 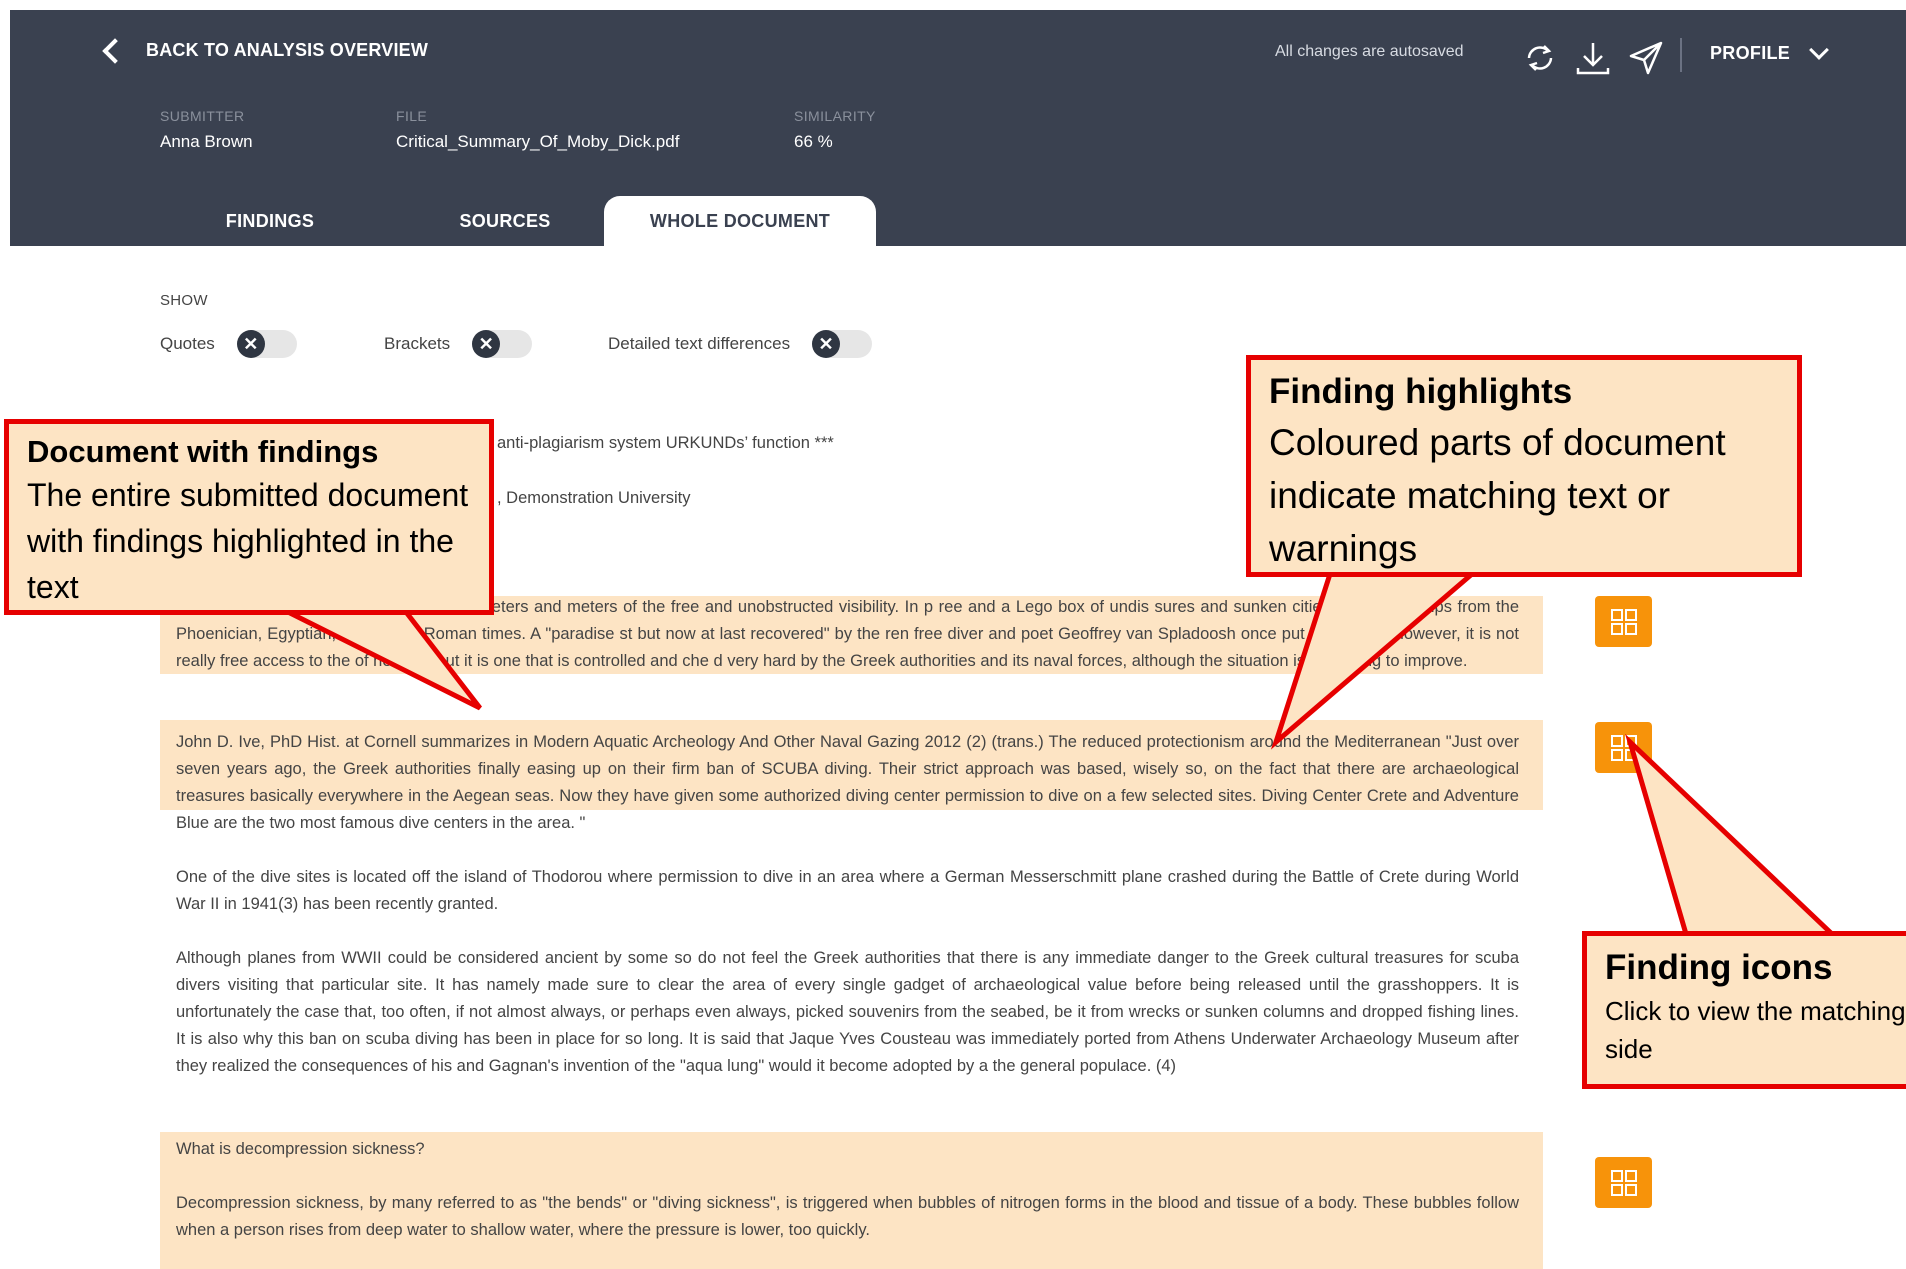 What do you see at coordinates (1755, 1030) in the screenshot?
I see `callout-body: Click to view the matching side` at bounding box center [1755, 1030].